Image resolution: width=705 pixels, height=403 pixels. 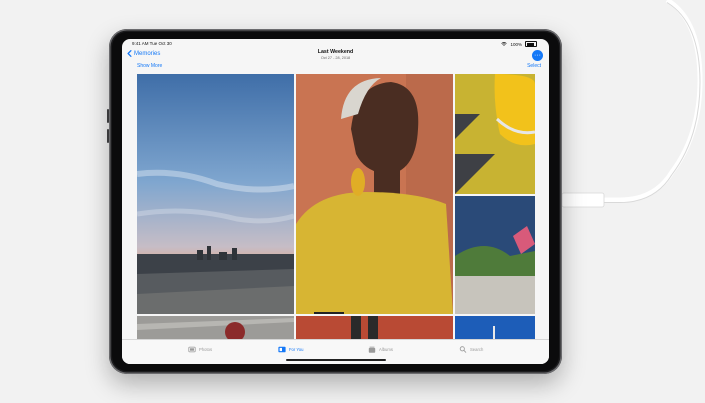 I want to click on photo-red-brick, so click(x=374, y=328).